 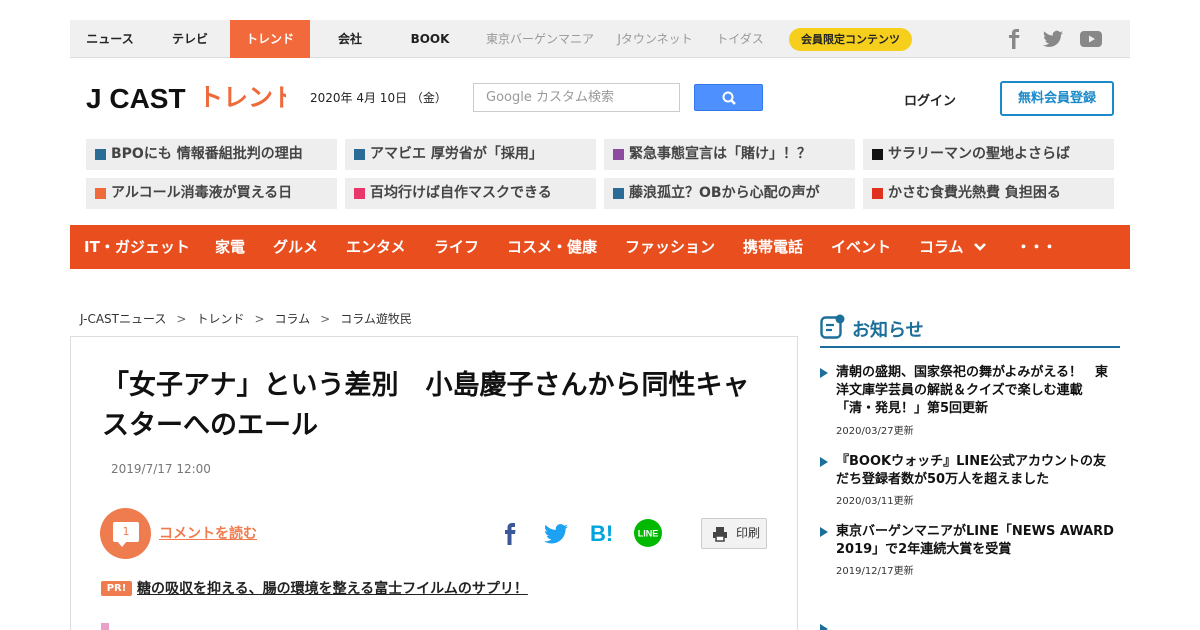 I want to click on logo-jcast-text: J CAST, so click(x=136, y=98).